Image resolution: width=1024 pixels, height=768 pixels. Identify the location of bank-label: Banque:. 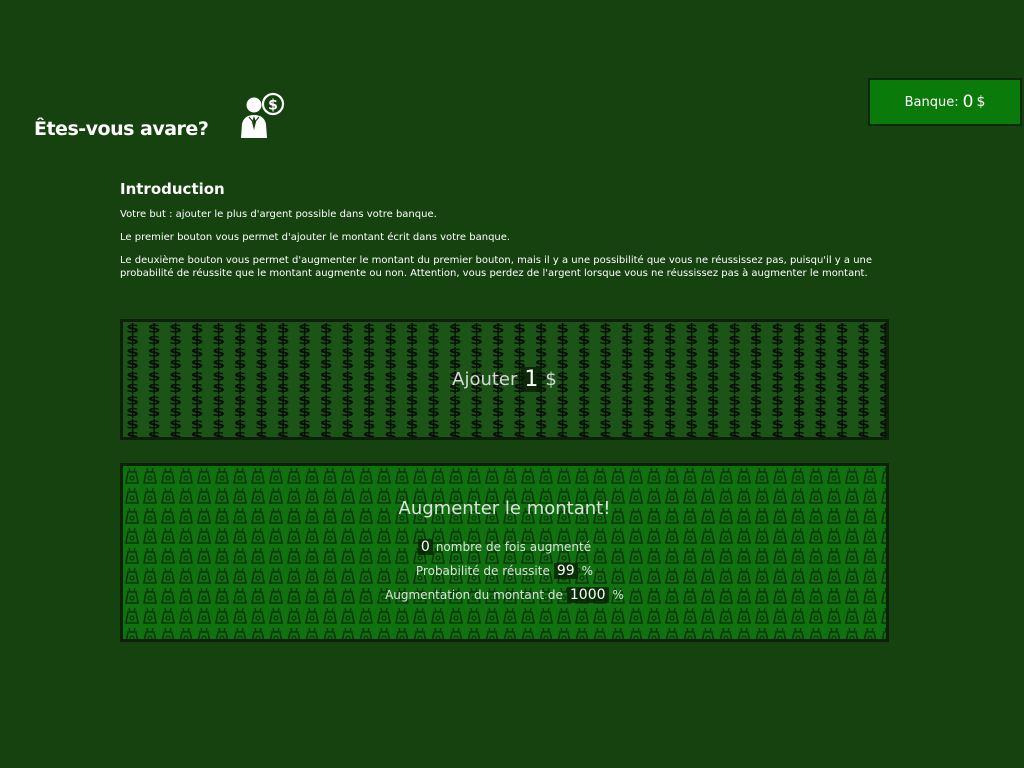
(931, 102).